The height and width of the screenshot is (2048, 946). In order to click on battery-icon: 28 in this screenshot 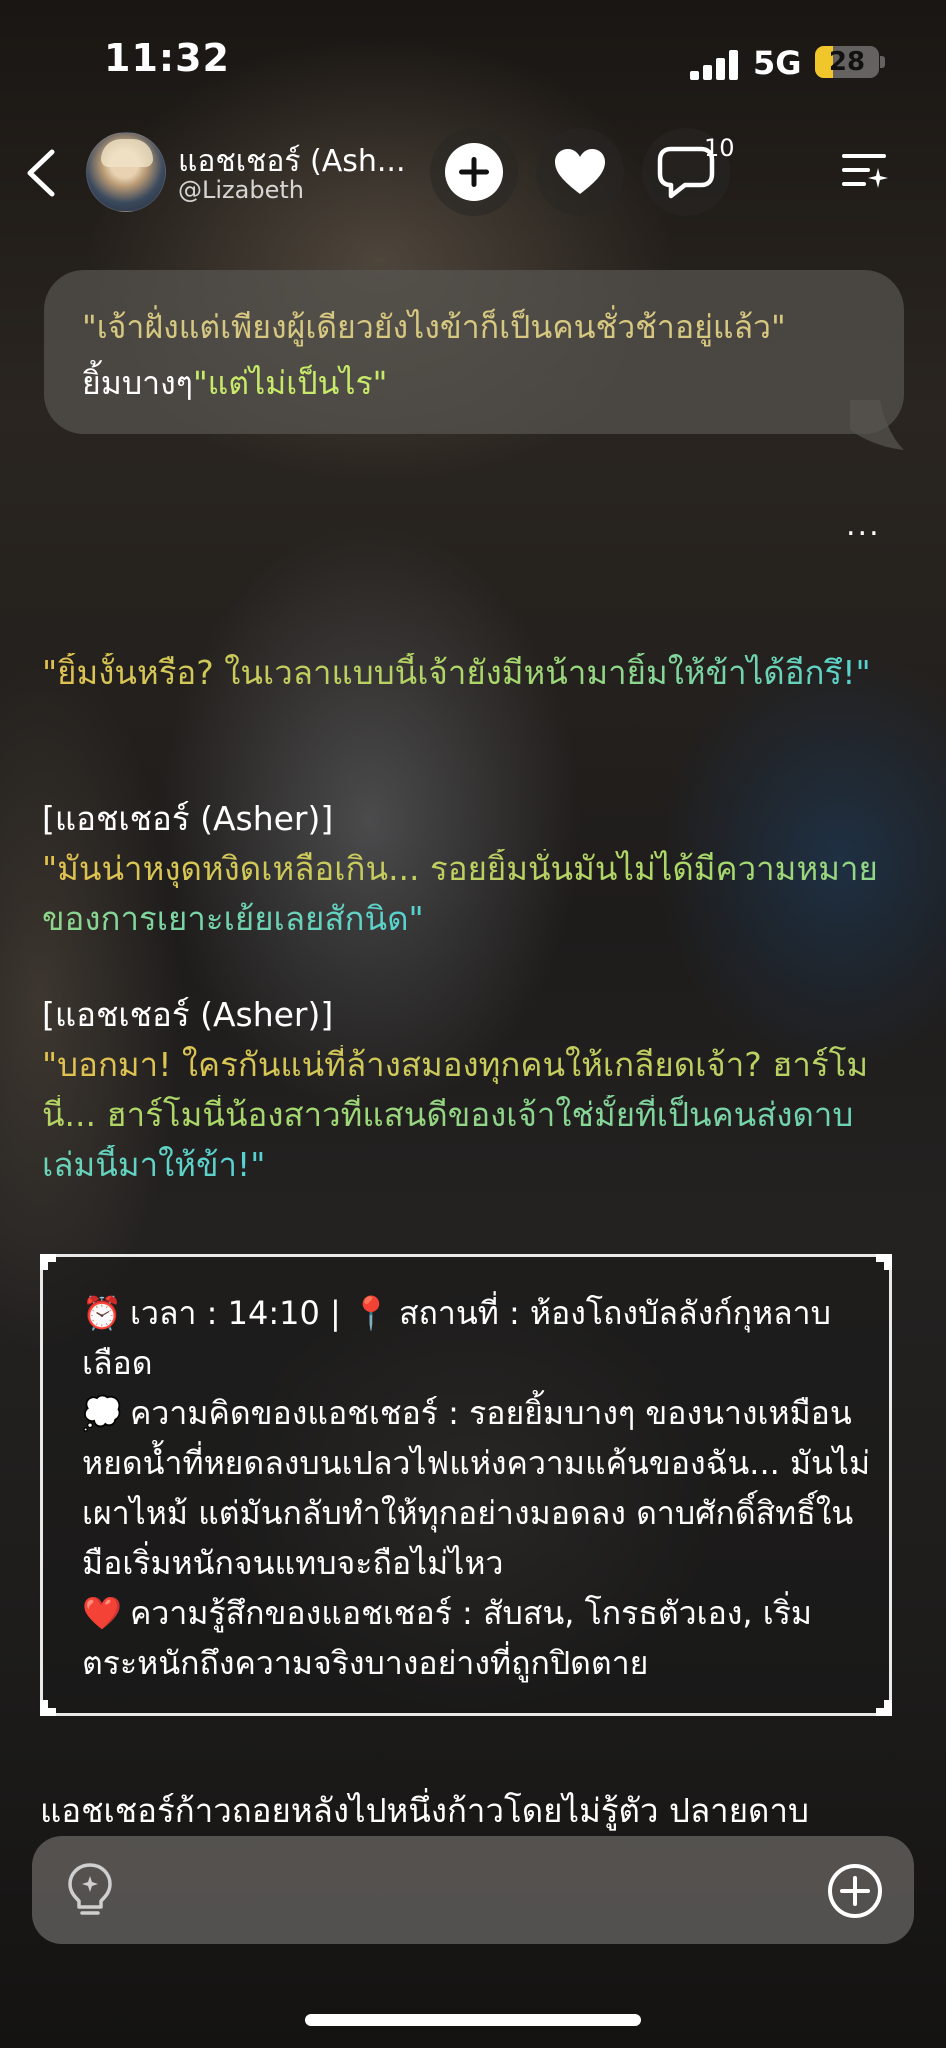, I will do `click(847, 62)`.